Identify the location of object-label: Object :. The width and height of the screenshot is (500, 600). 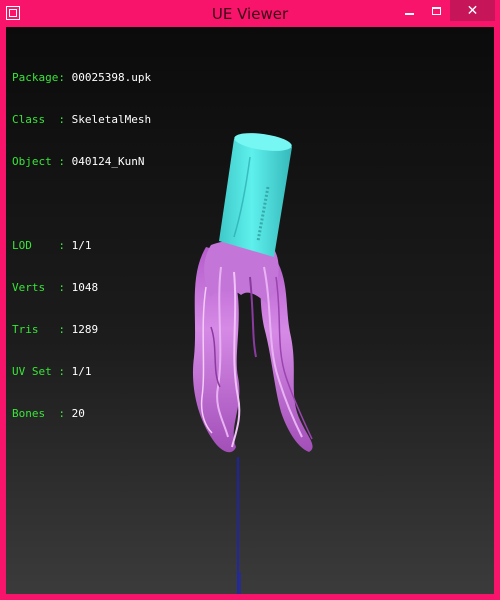
(42, 161).